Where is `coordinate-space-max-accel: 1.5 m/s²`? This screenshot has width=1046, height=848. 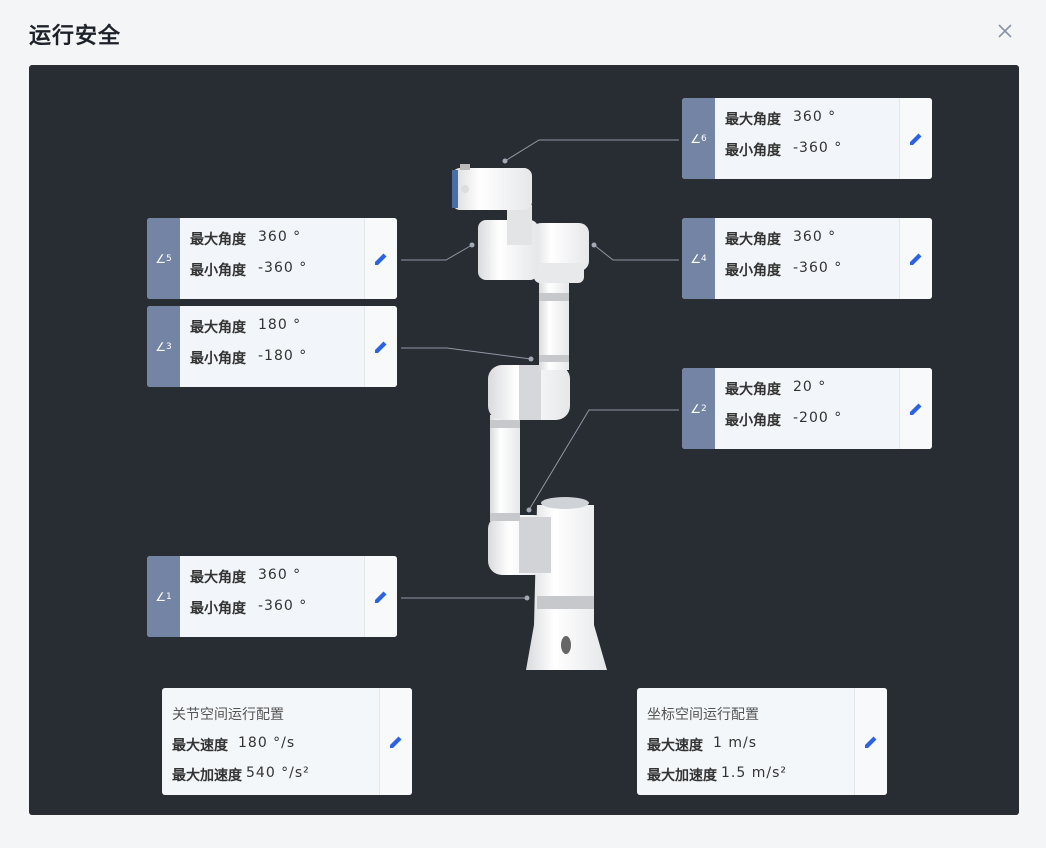
coordinate-space-max-accel: 1.5 m/s² is located at coordinates (754, 773).